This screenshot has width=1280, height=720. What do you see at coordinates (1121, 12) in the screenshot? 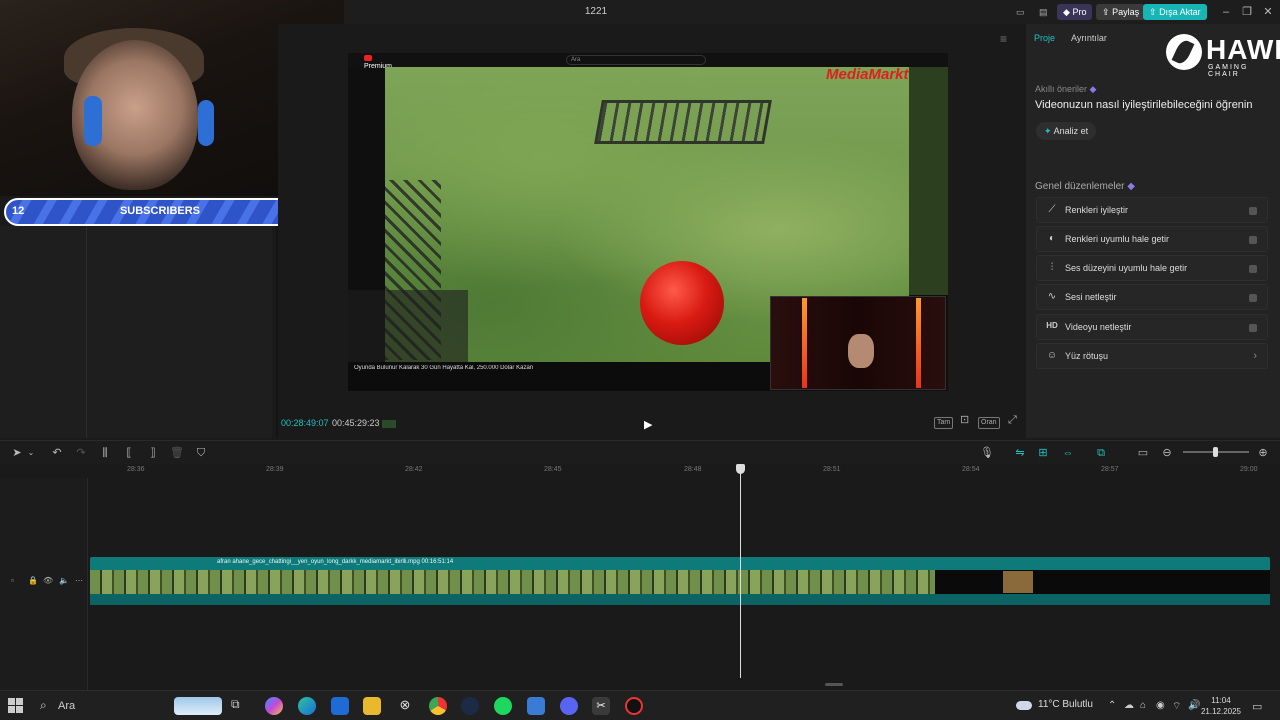
I see `share-button: ⇪ Paylaş` at bounding box center [1121, 12].